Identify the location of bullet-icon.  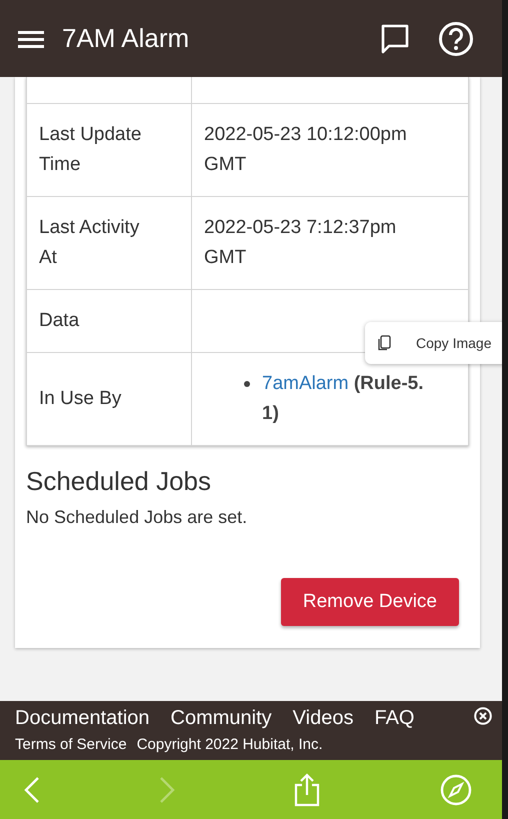
(247, 384).